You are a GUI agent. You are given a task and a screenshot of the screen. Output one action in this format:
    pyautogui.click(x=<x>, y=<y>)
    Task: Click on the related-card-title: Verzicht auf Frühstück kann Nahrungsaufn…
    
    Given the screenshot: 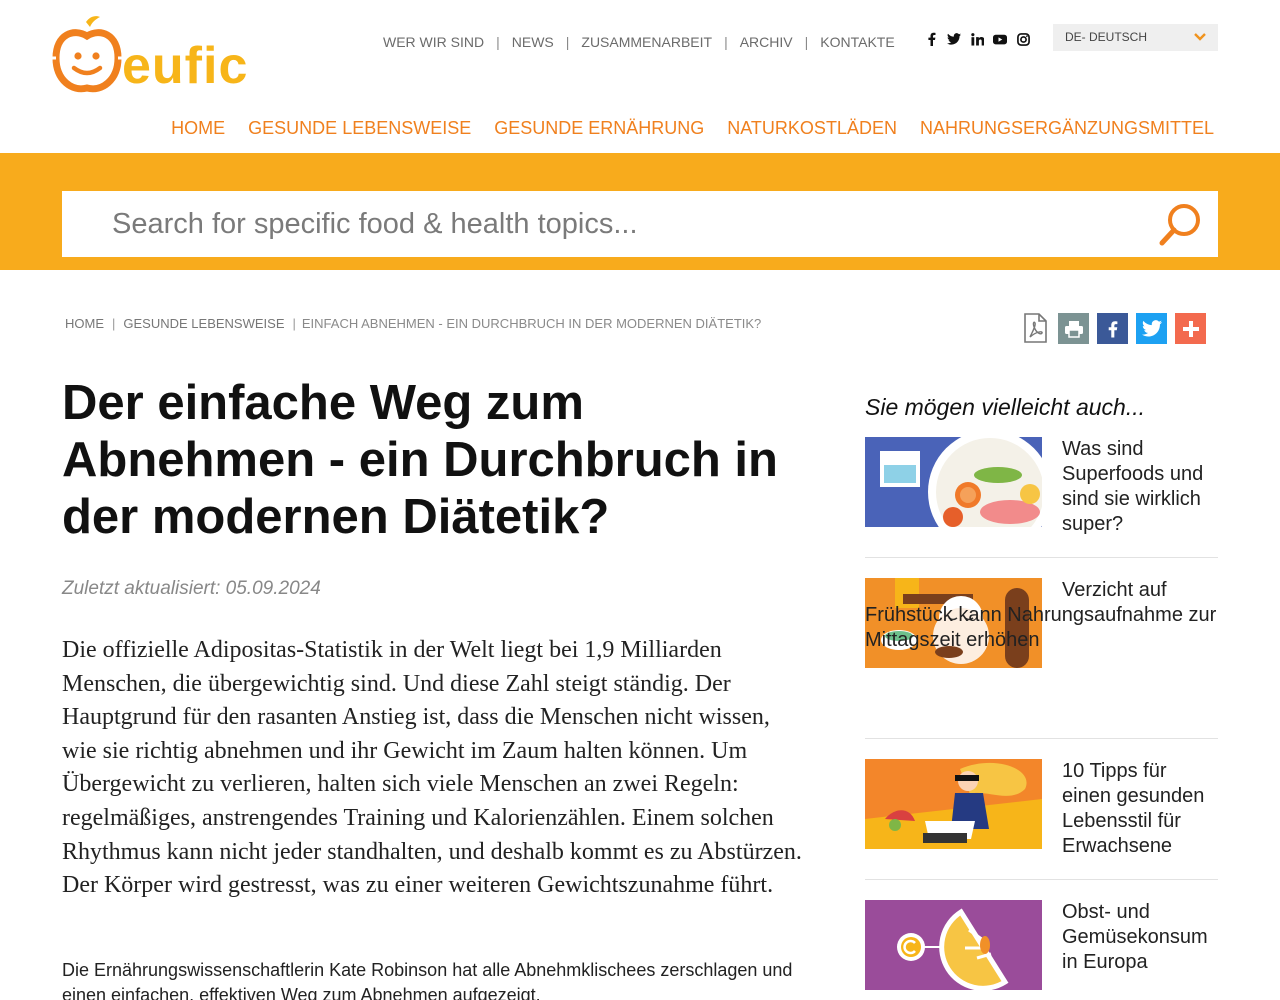 What is the action you would take?
    pyautogui.click(x=1041, y=615)
    